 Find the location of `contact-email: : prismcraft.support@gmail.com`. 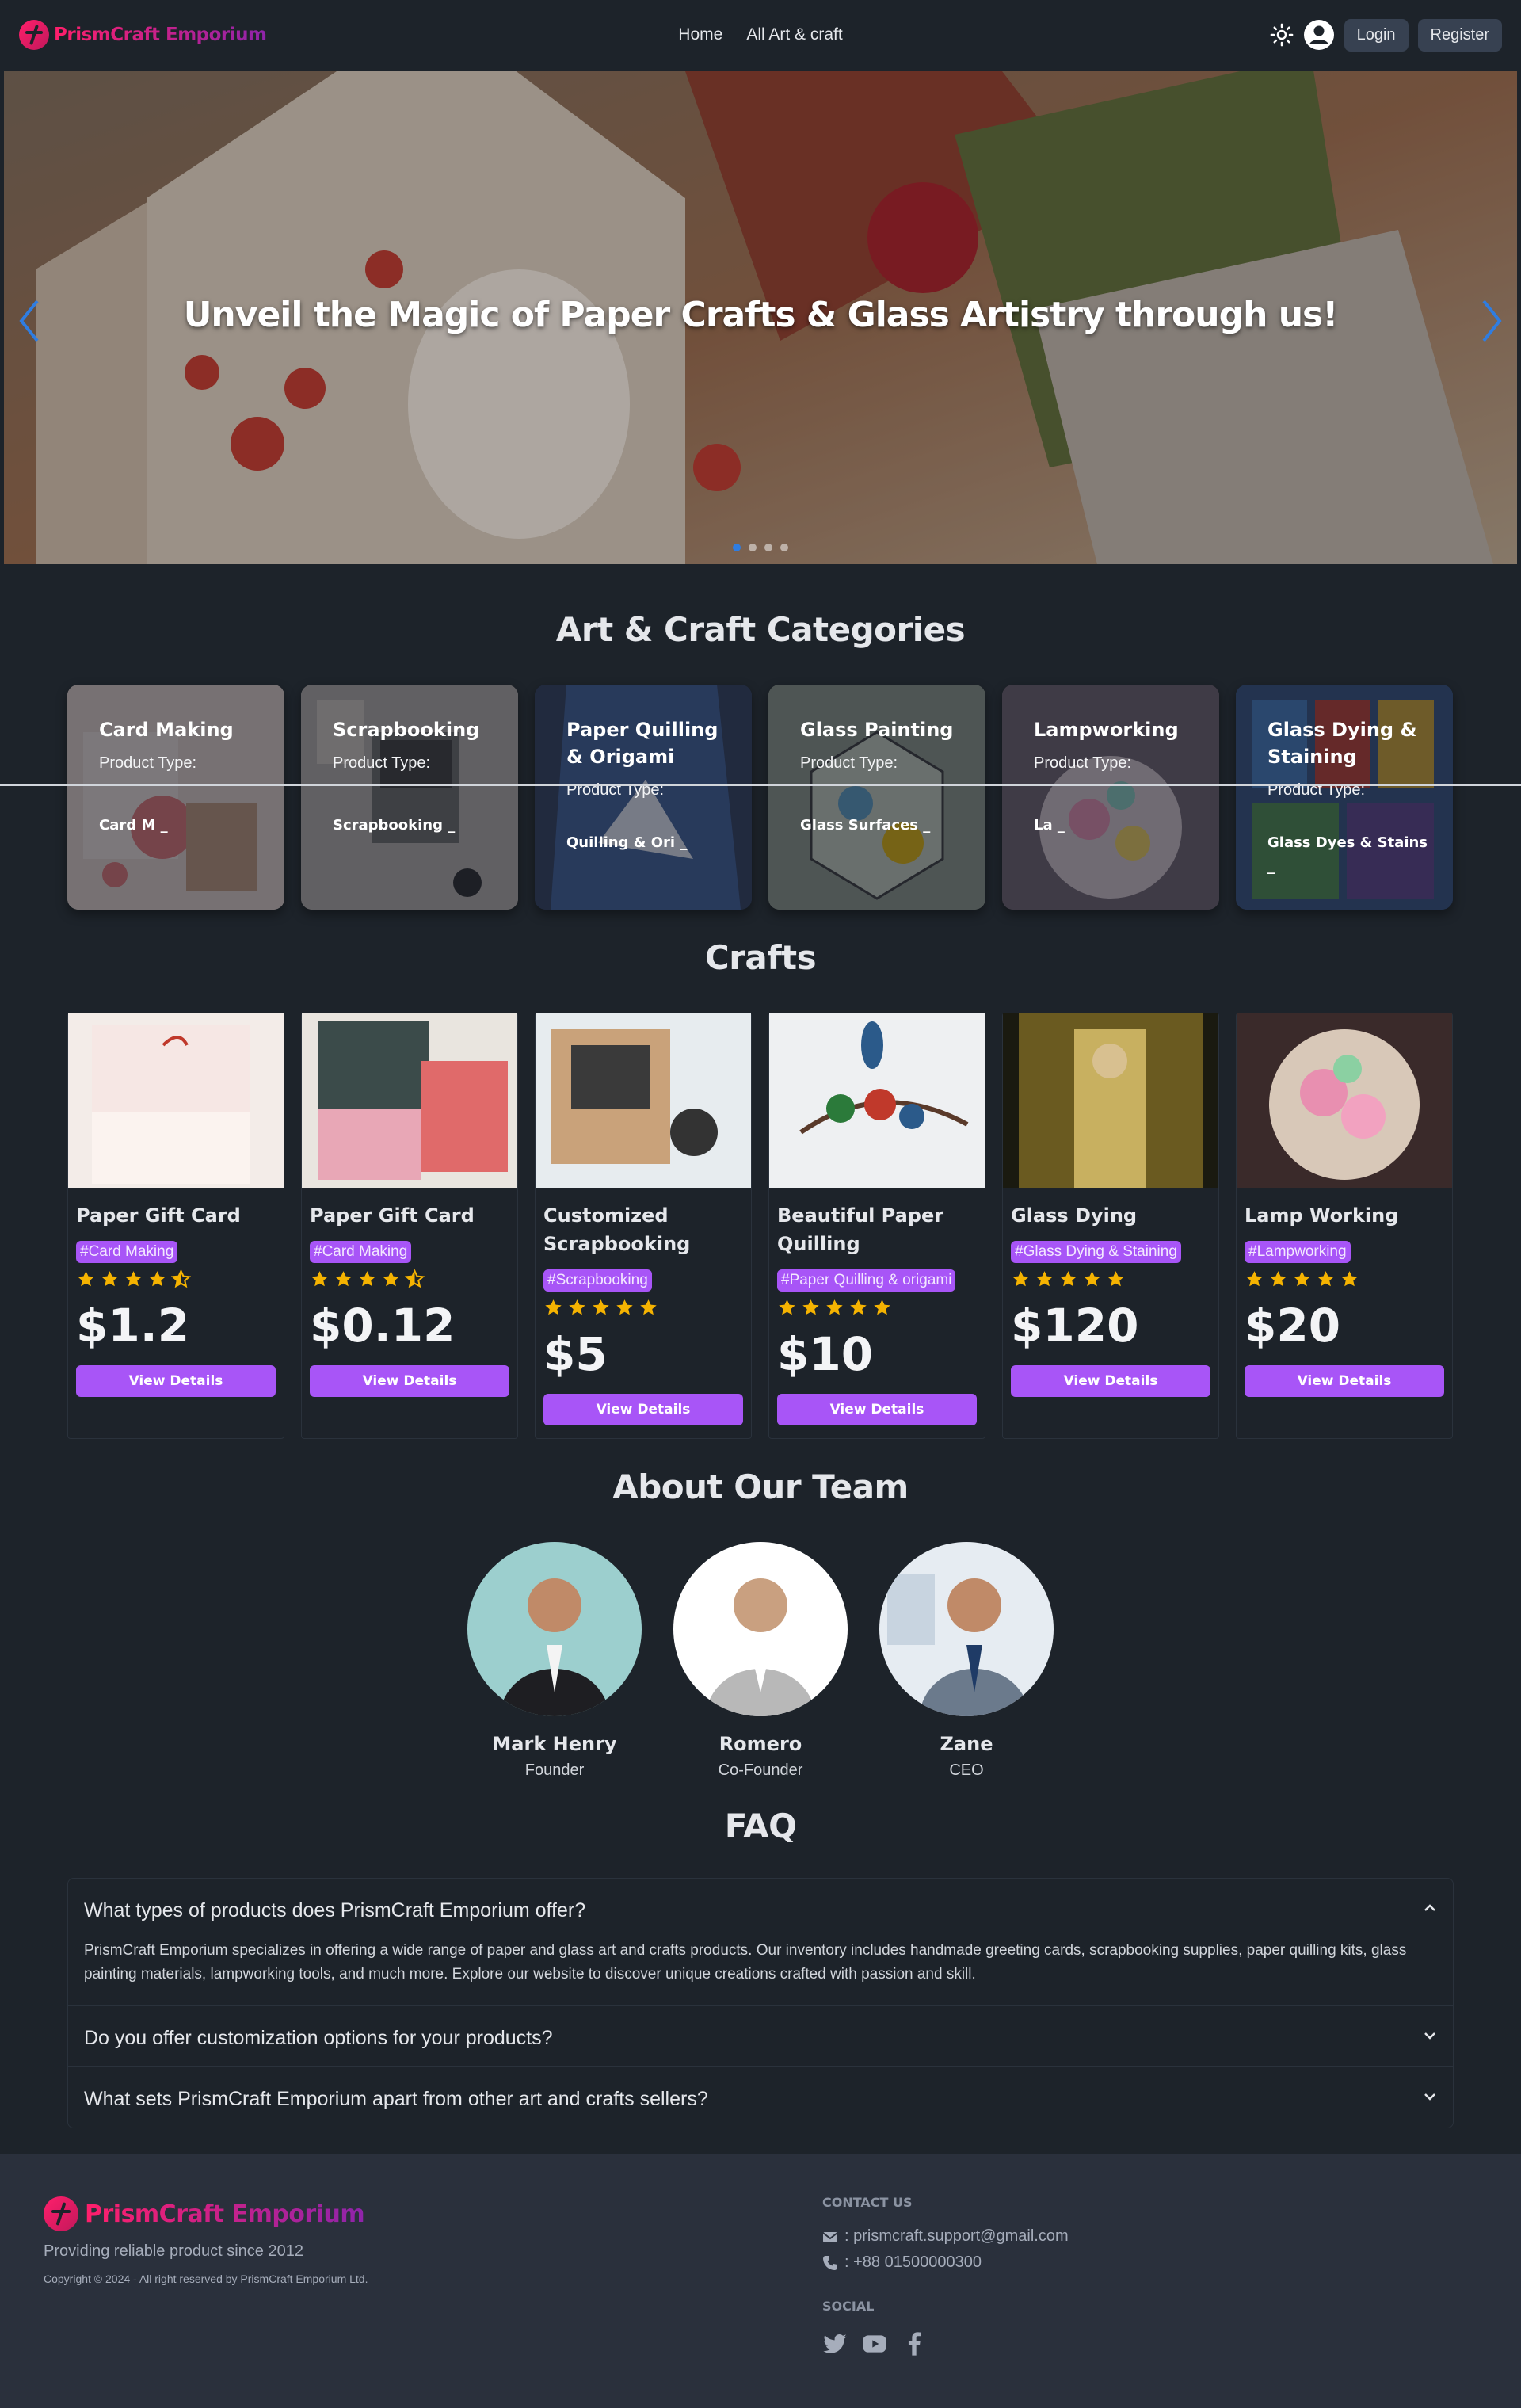

contact-email: : prismcraft.support@gmail.com is located at coordinates (946, 2236).